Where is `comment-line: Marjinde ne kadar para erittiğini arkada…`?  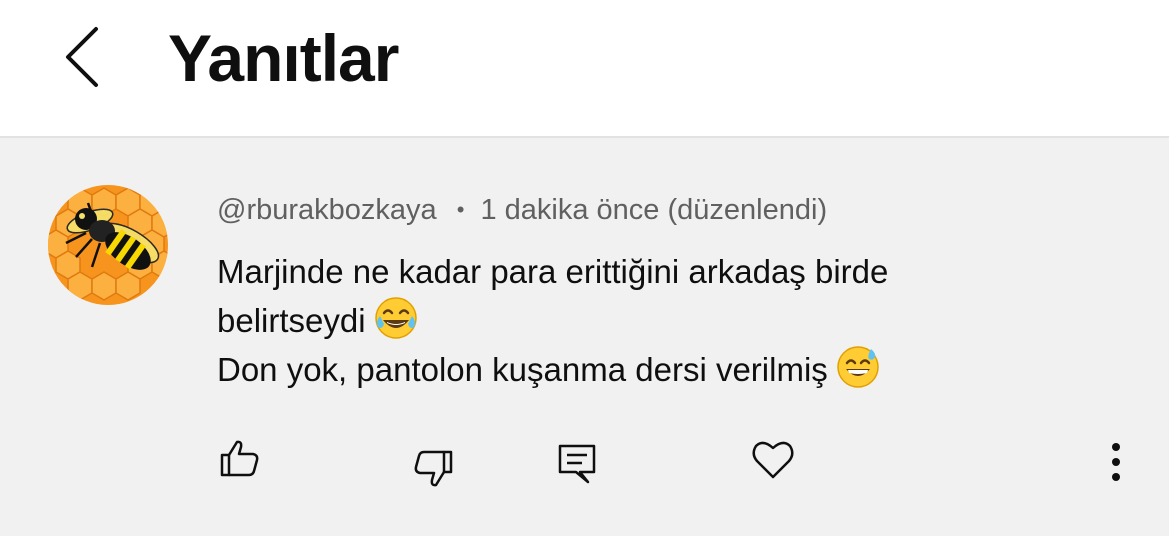
comment-line: Marjinde ne kadar para erittiğini arkada… is located at coordinates (553, 271).